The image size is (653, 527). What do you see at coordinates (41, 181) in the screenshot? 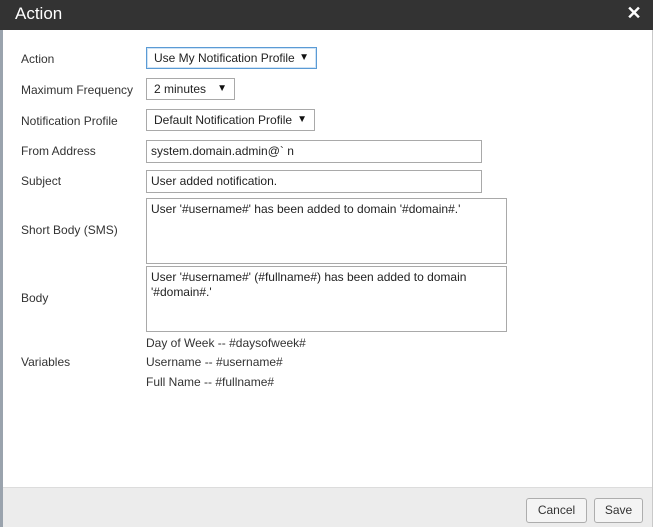
I see `subject-label: Subject` at bounding box center [41, 181].